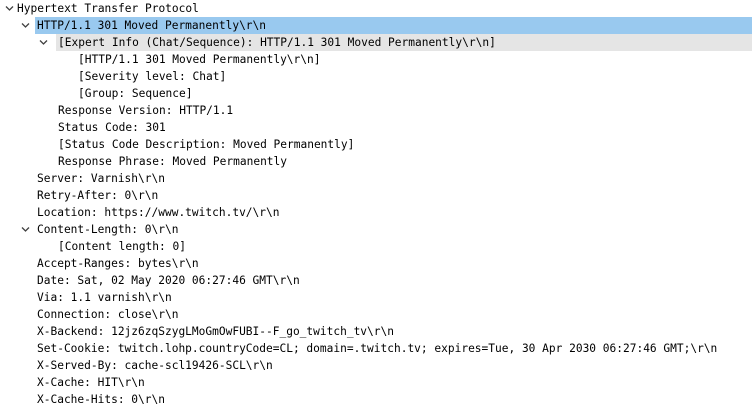 The height and width of the screenshot is (408, 752). I want to click on tree-row: Date: Sat, 02 May 2020 06:27:46 GMT\r\n, so click(376, 280).